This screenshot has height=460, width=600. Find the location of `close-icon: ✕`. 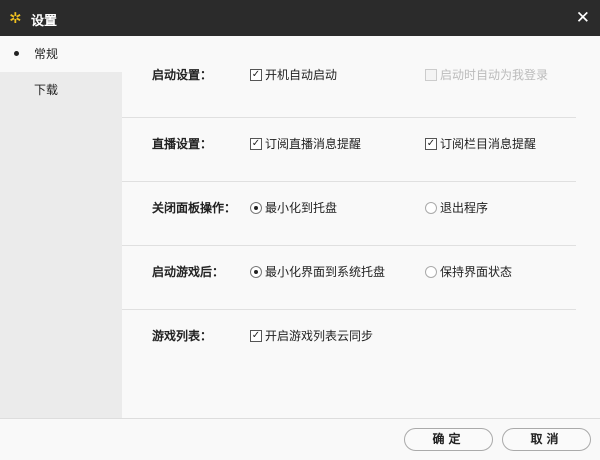

close-icon: ✕ is located at coordinates (583, 18).